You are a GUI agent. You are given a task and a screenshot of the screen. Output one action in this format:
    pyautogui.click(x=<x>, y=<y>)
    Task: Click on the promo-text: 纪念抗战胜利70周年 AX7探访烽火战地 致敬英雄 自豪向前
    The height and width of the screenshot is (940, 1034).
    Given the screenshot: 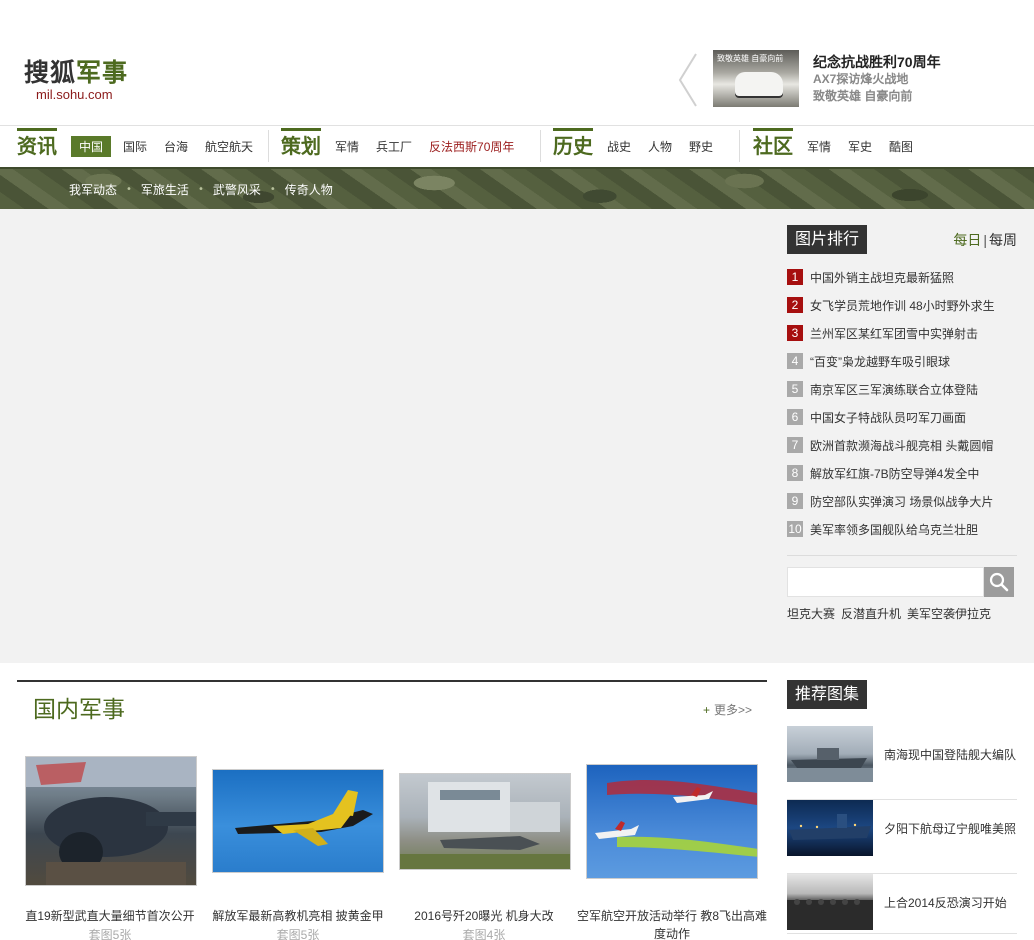 What is the action you would take?
    pyautogui.click(x=877, y=79)
    